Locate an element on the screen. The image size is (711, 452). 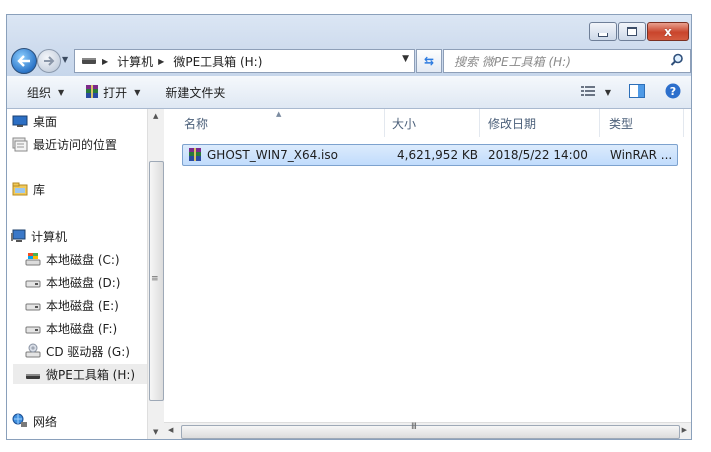
nav-item-label: 本地磁盘 (D:) is located at coordinates (83, 282).